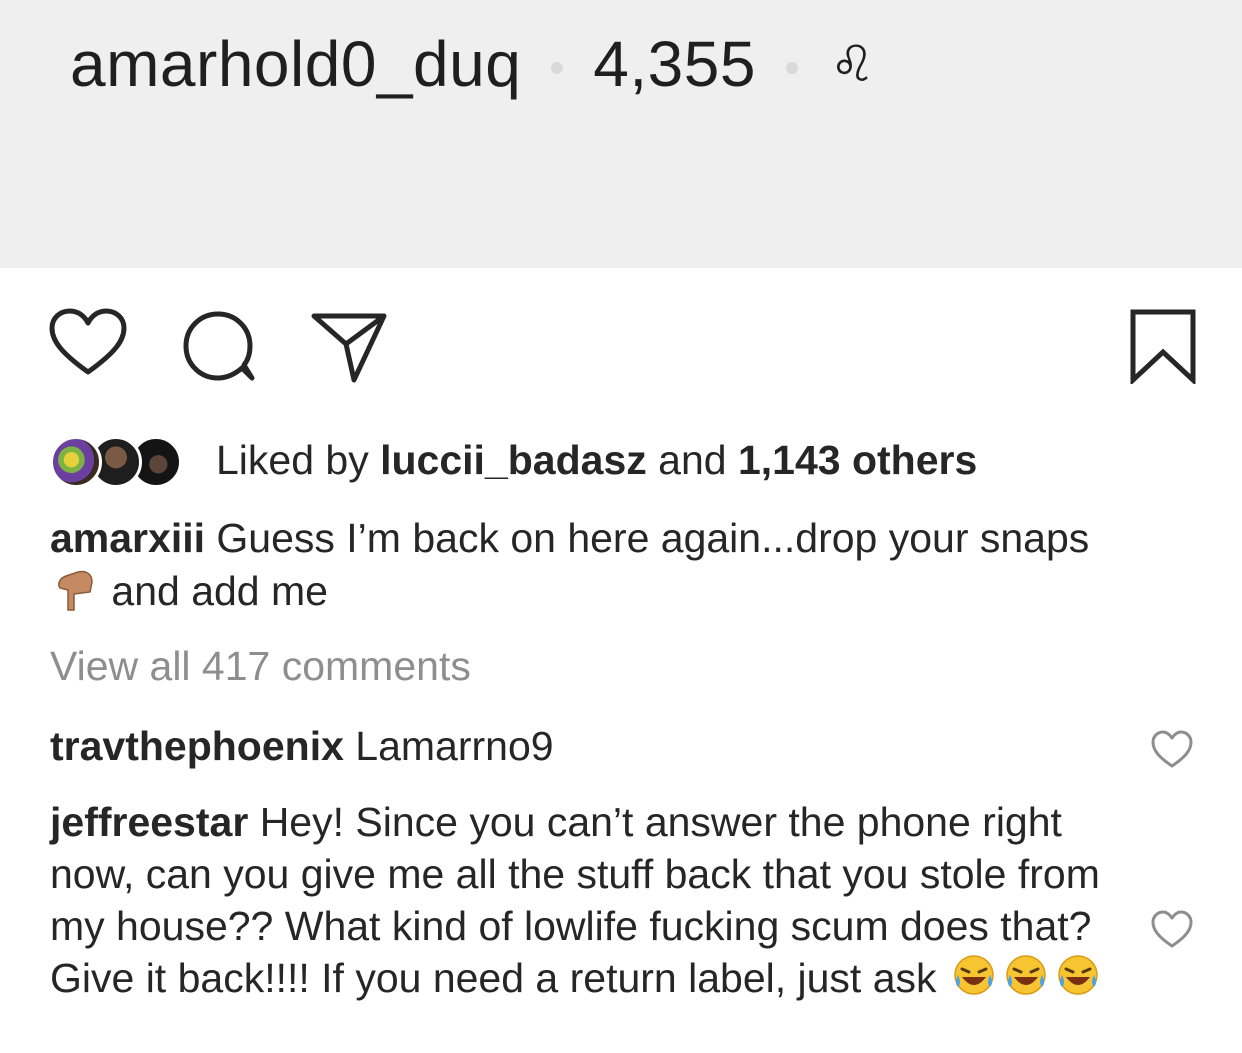  Describe the element at coordinates (454, 746) in the screenshot. I see `comment-text: Lamarrno9` at that location.